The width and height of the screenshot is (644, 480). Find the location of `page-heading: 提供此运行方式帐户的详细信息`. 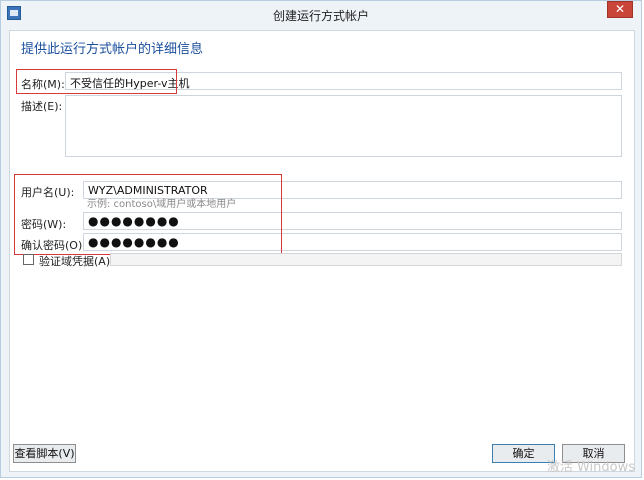

page-heading: 提供此运行方式帐户的详细信息 is located at coordinates (112, 49).